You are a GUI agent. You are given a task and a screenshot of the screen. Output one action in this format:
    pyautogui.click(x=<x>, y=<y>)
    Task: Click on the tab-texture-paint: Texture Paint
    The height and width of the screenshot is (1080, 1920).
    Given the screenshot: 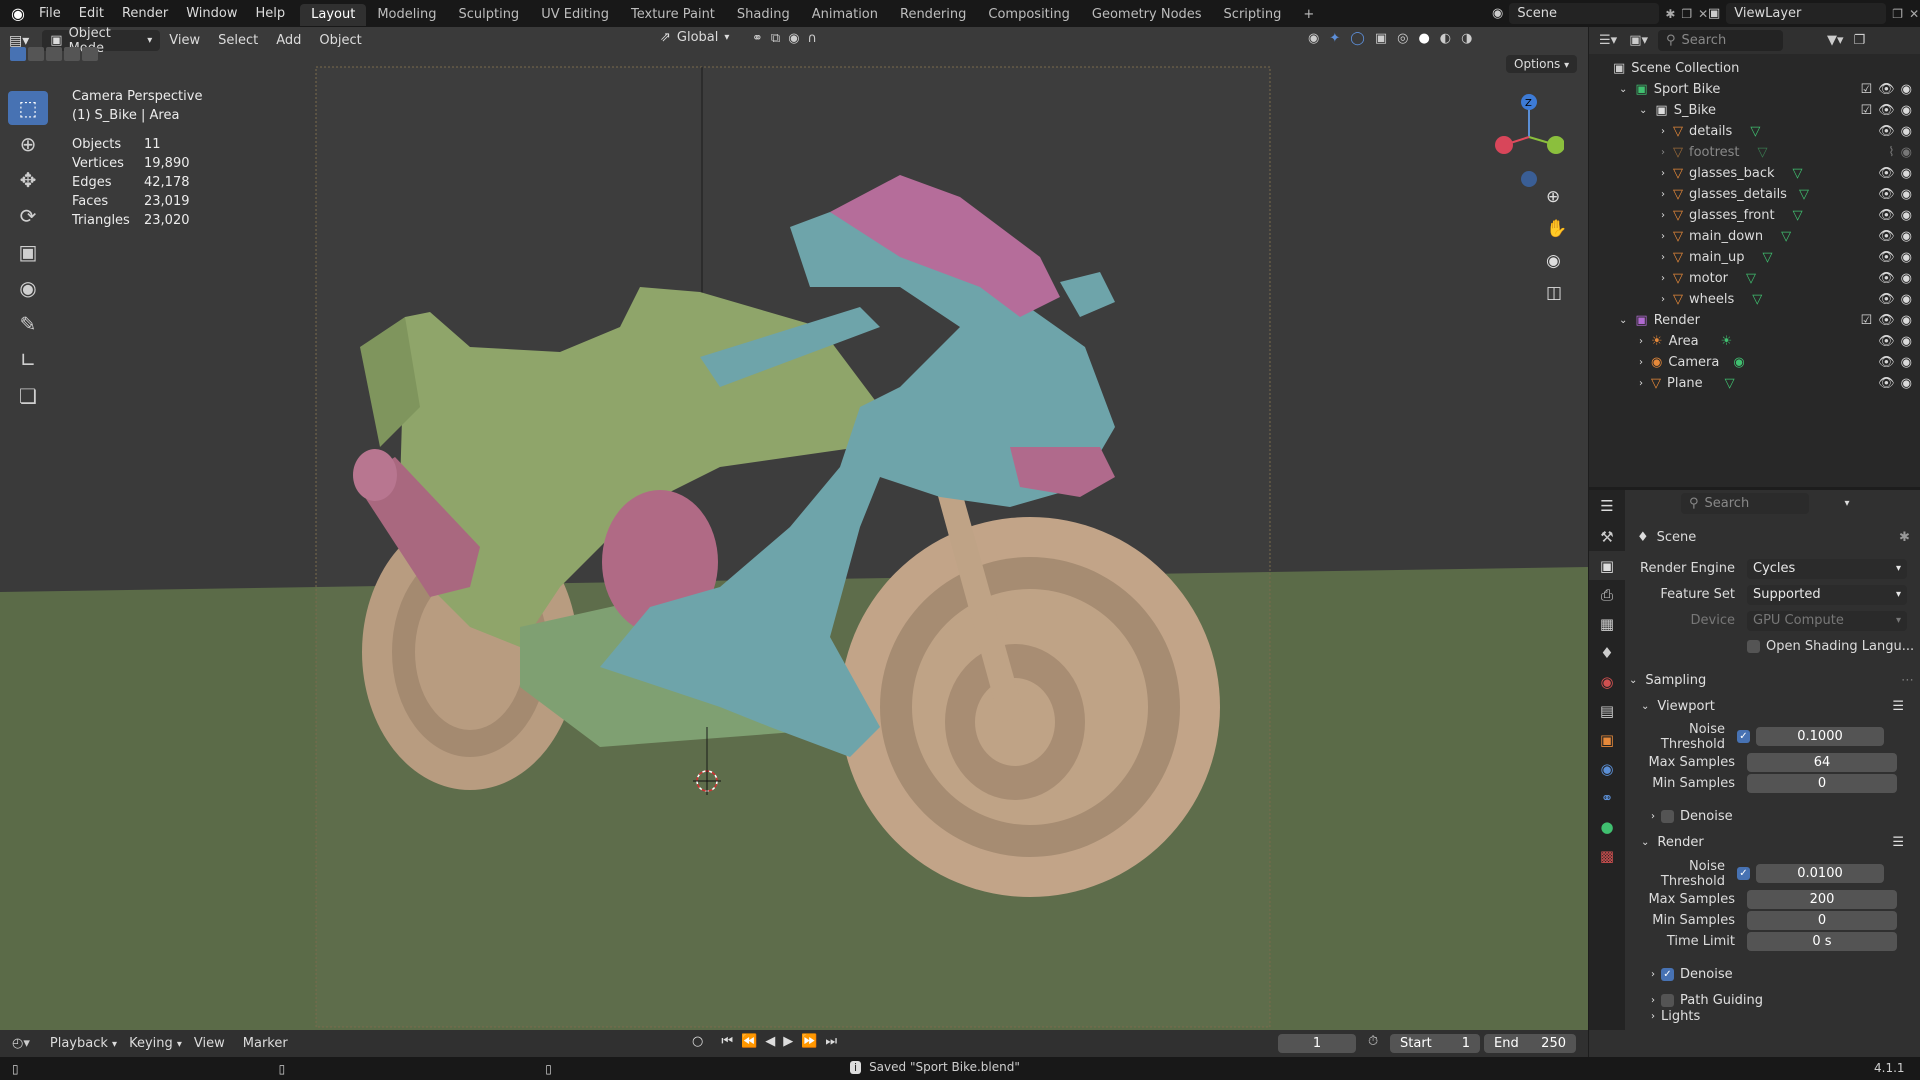 What is the action you would take?
    pyautogui.click(x=673, y=15)
    